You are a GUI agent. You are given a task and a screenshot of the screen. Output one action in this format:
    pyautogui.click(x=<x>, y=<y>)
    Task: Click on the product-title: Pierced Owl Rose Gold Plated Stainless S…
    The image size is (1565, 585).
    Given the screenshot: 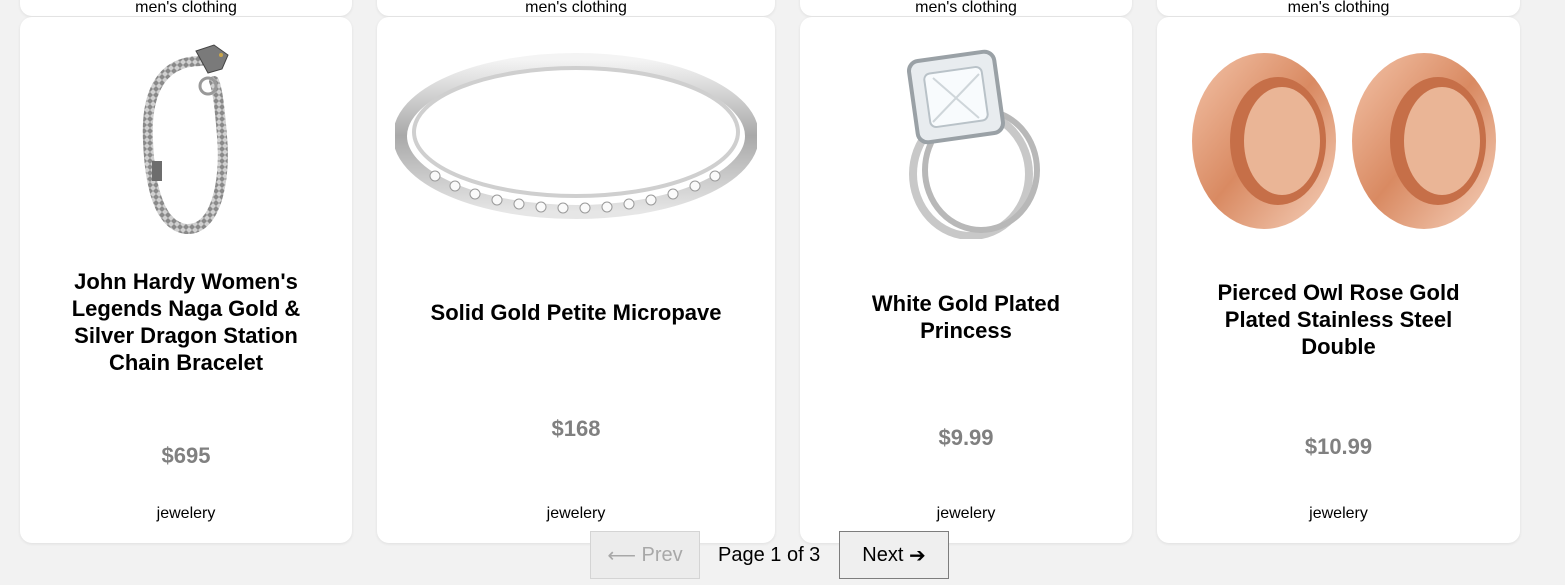 What is the action you would take?
    pyautogui.click(x=1338, y=319)
    